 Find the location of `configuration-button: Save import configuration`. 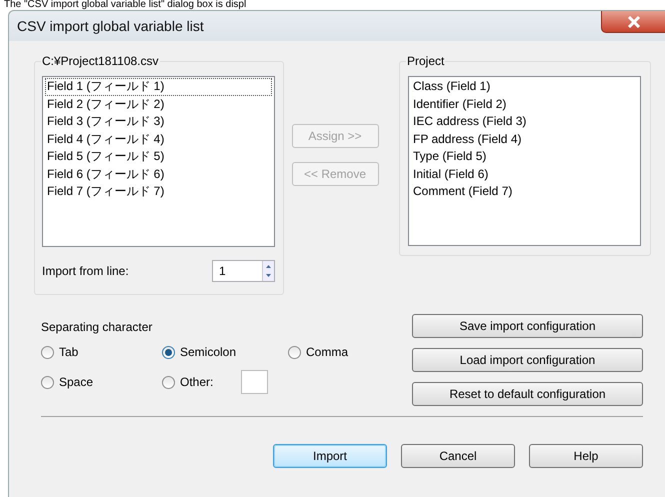

configuration-button: Save import configuration is located at coordinates (527, 326).